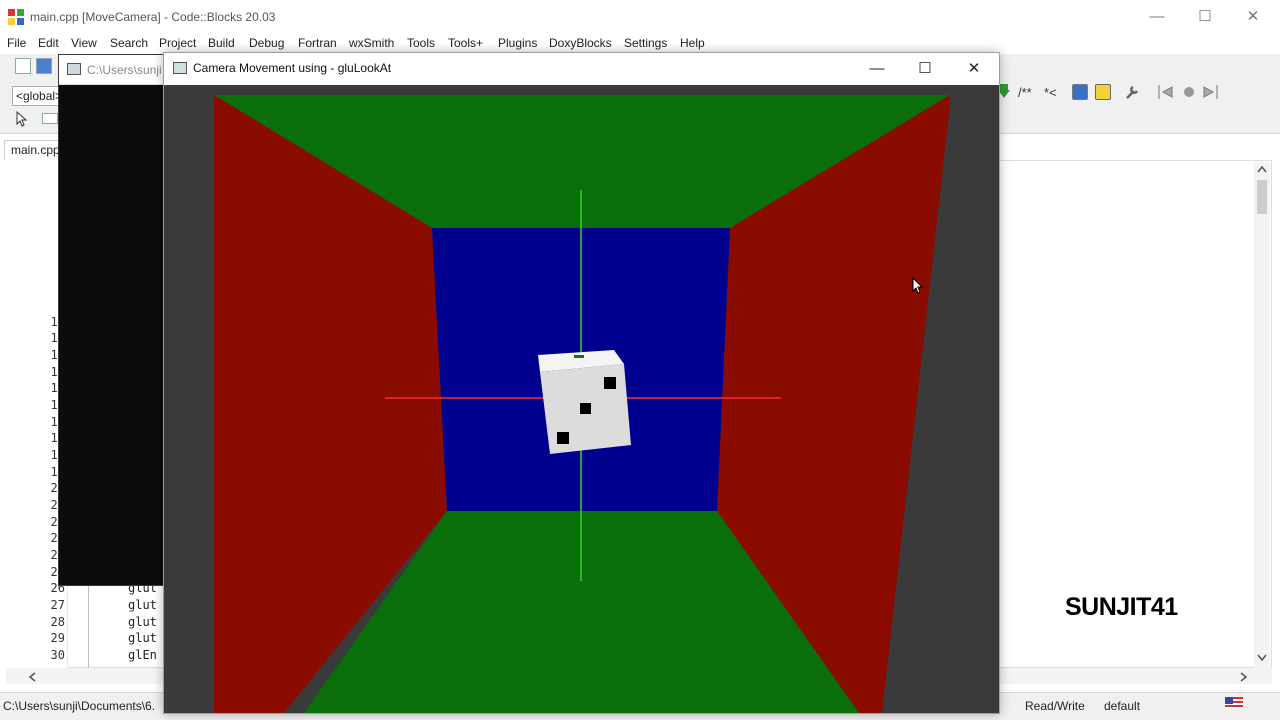 Image resolution: width=1280 pixels, height=720 pixels. I want to click on doxy-block-comment-button: /**, so click(1025, 92).